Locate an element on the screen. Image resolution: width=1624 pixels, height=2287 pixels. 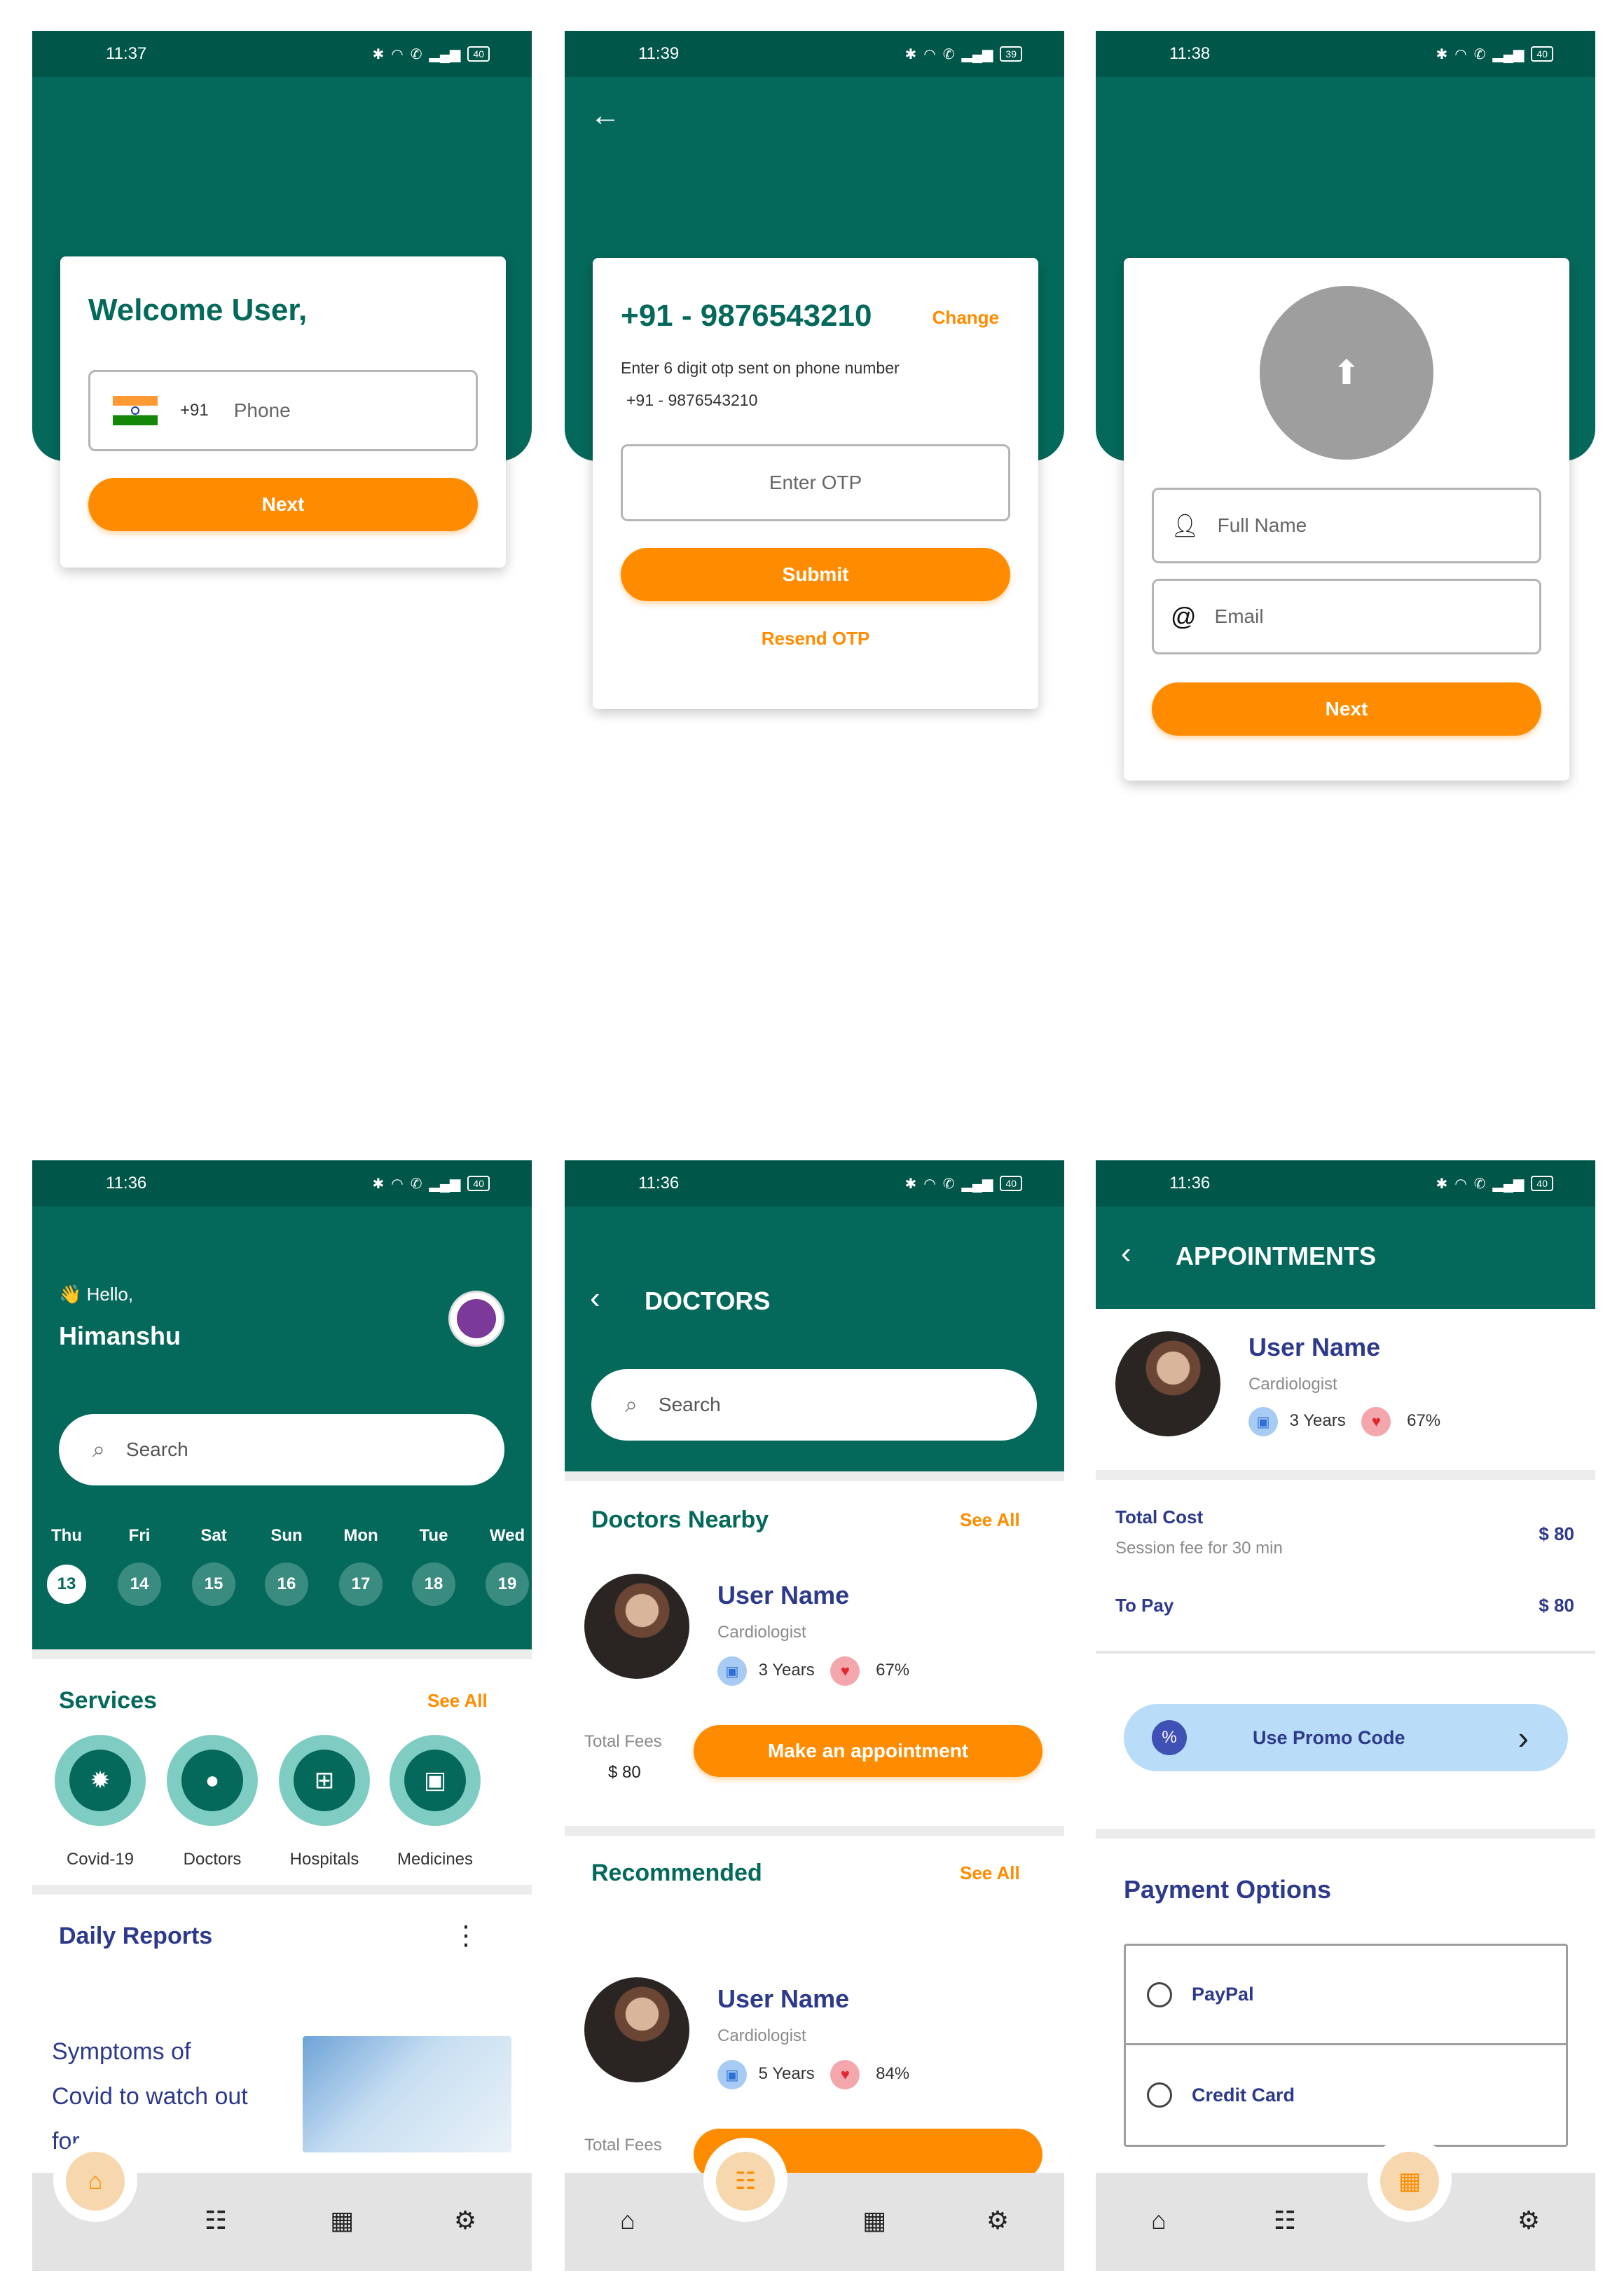
full-name-input: Full Name is located at coordinates (1262, 525).